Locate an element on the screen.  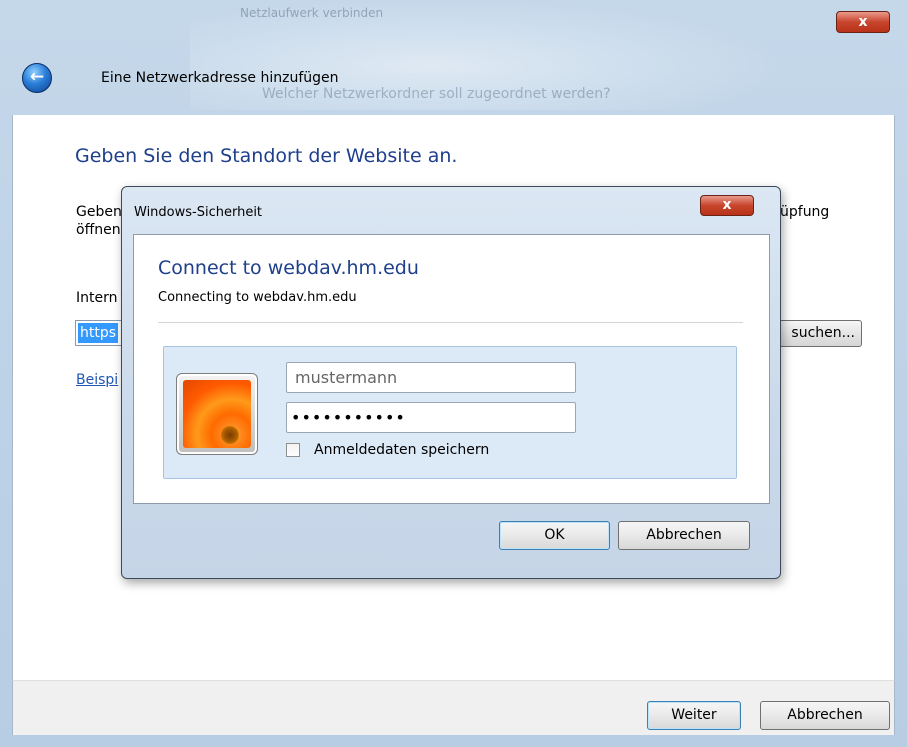
avatar-image is located at coordinates (217, 414).